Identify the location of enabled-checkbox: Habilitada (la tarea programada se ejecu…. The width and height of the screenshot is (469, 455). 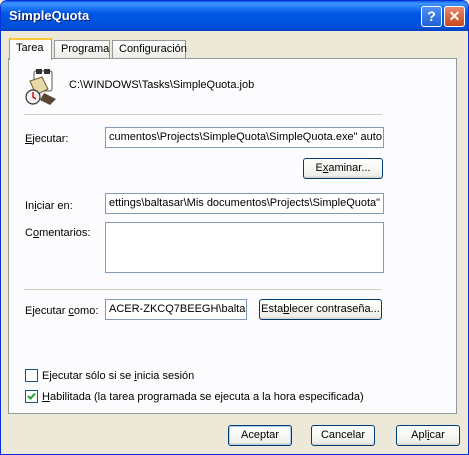
(194, 397).